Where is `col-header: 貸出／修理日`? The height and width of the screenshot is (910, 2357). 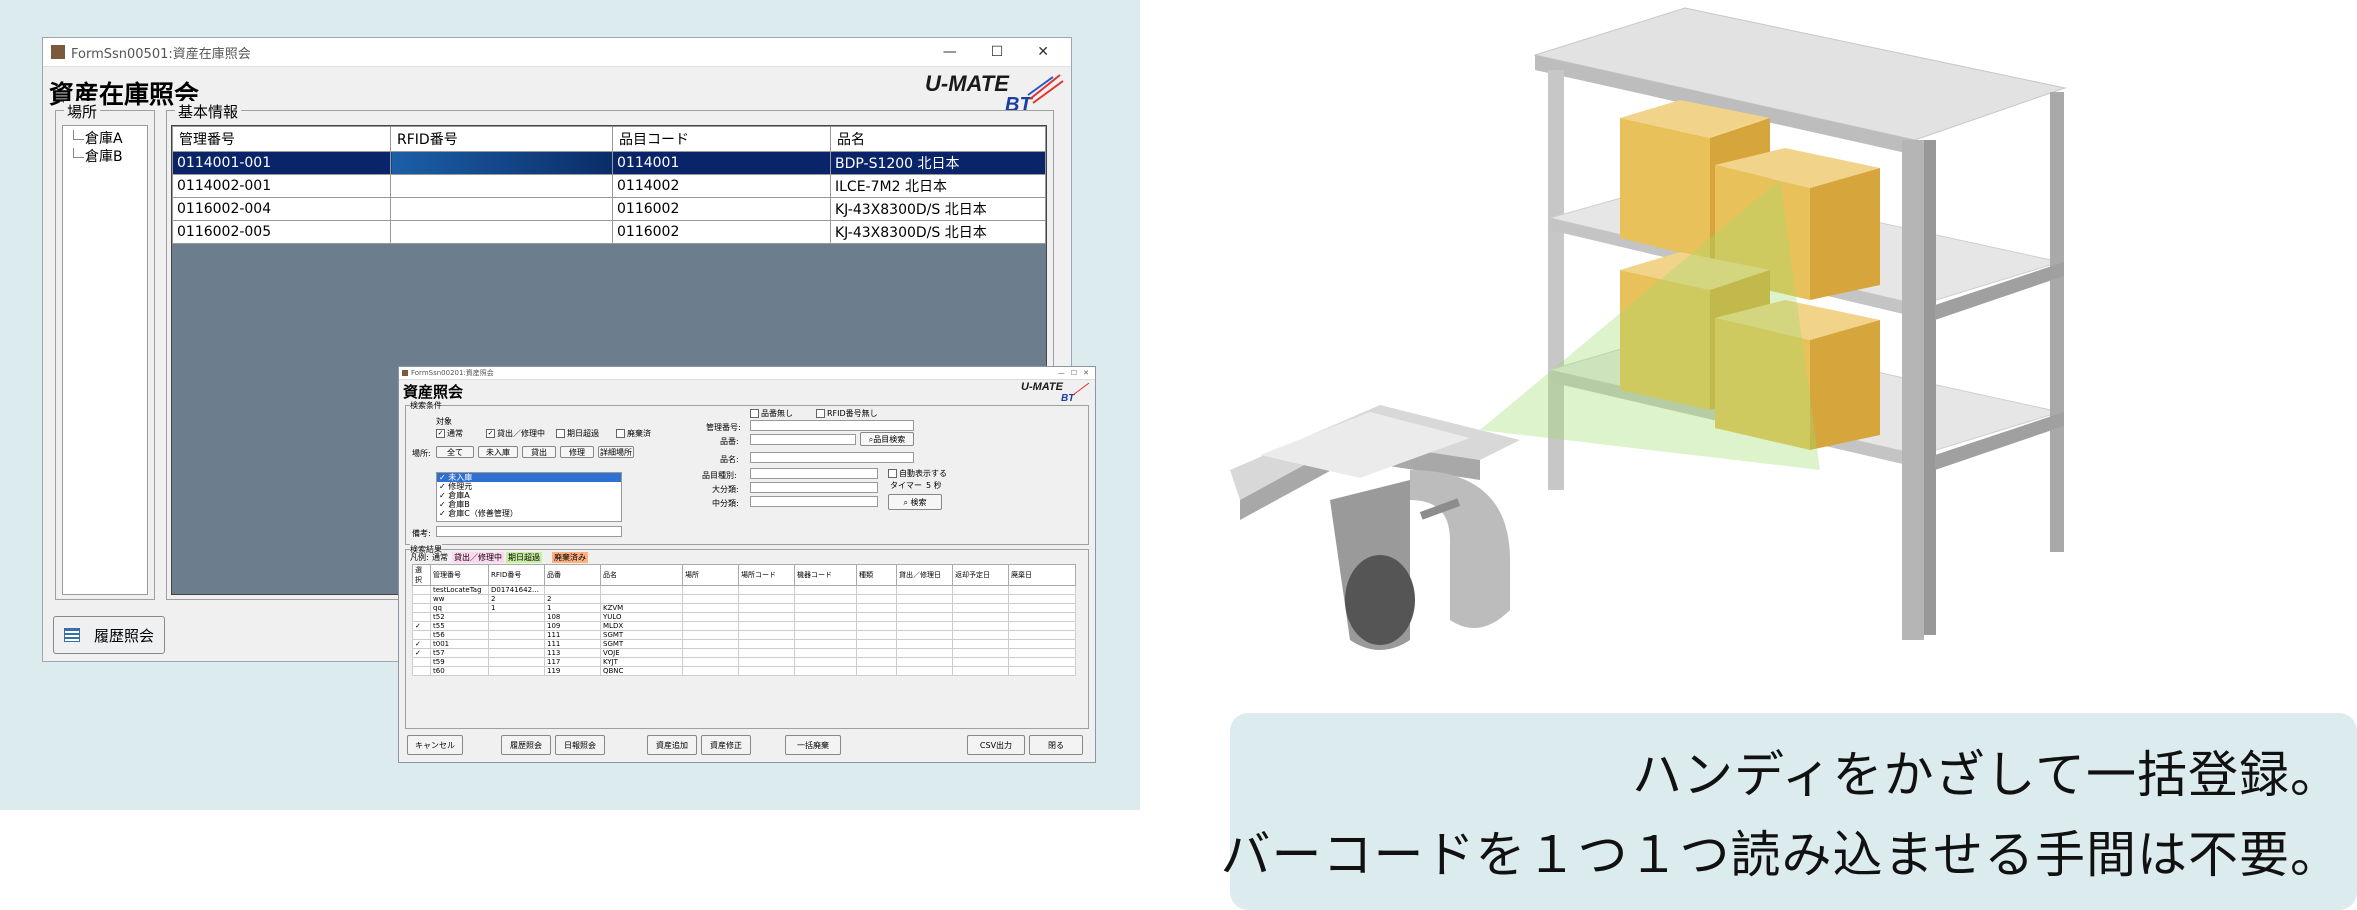
col-header: 貸出／修理日 is located at coordinates (924, 575).